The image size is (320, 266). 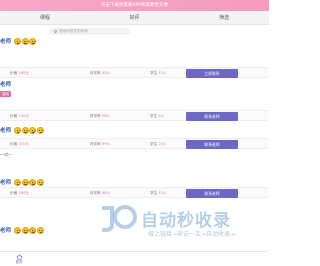 What do you see at coordinates (100, 193) in the screenshot?
I see `rating-stat: 好评率 96%` at bounding box center [100, 193].